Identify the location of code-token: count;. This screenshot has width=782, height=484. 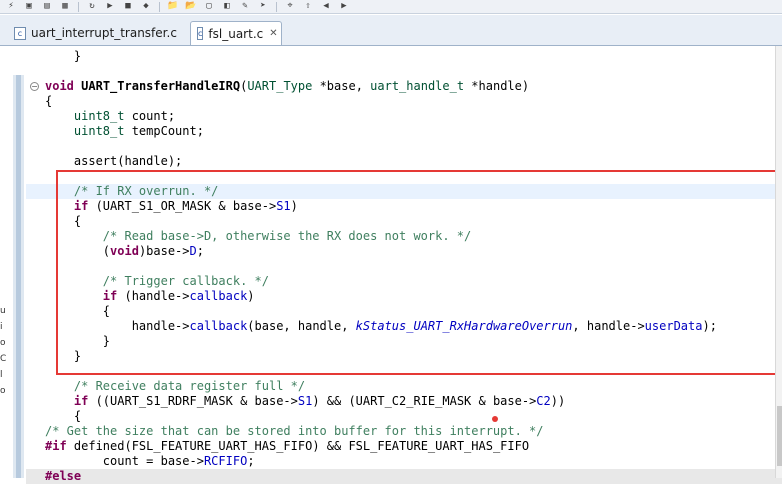
(150, 116).